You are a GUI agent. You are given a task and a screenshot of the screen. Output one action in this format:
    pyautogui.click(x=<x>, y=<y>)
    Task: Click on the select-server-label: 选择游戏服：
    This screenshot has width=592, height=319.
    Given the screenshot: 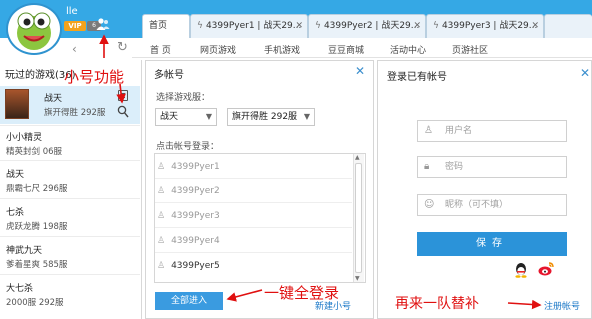 What is the action you would take?
    pyautogui.click(x=183, y=98)
    